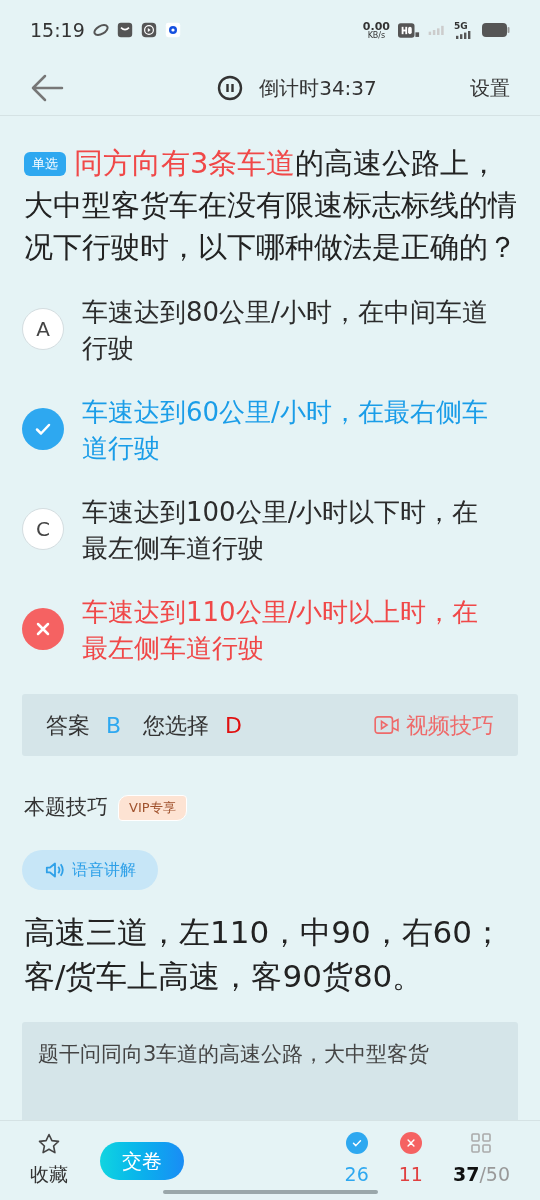  Describe the element at coordinates (409, 30) in the screenshot. I see `hd-icon` at that location.